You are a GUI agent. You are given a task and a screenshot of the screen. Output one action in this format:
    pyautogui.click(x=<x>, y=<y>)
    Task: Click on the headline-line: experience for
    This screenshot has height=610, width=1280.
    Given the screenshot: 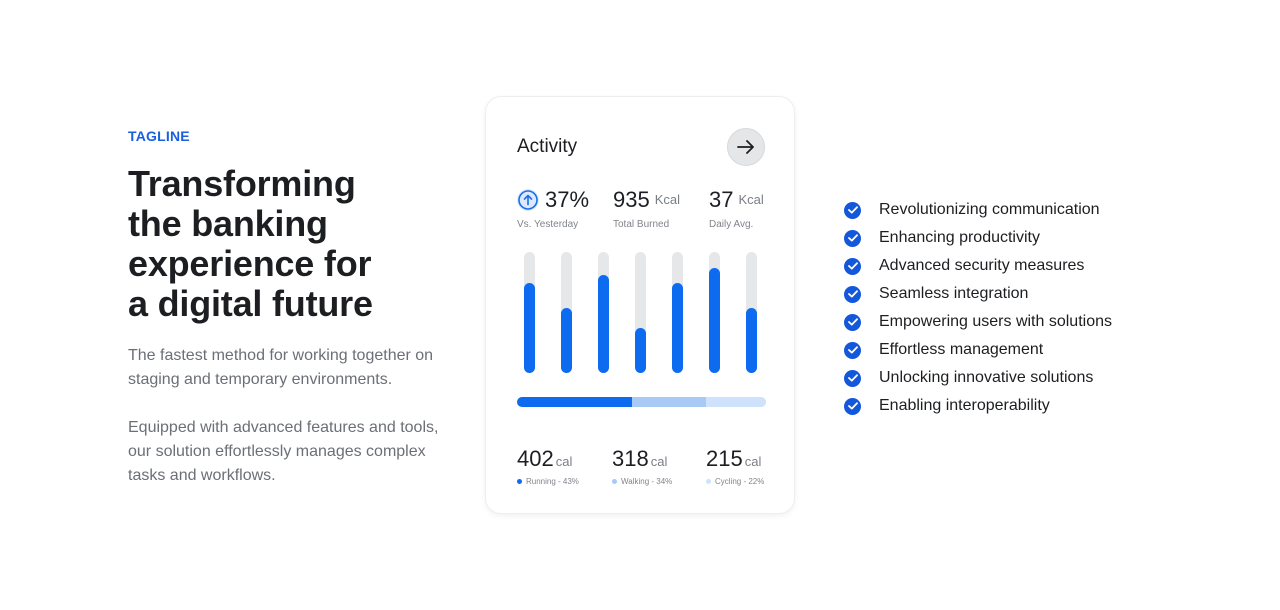 What is the action you would take?
    pyautogui.click(x=250, y=263)
    